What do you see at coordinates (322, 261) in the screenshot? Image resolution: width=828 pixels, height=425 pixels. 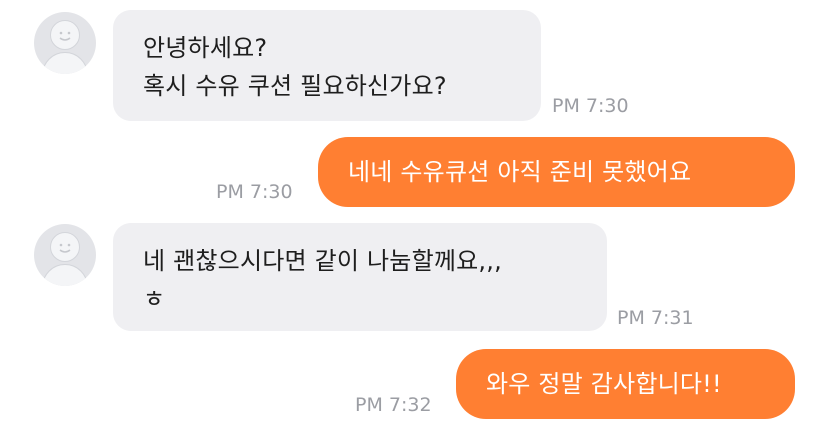 I see `message-text-line: 네 괜찮으시다면 같이 나눔할께요,,,` at bounding box center [322, 261].